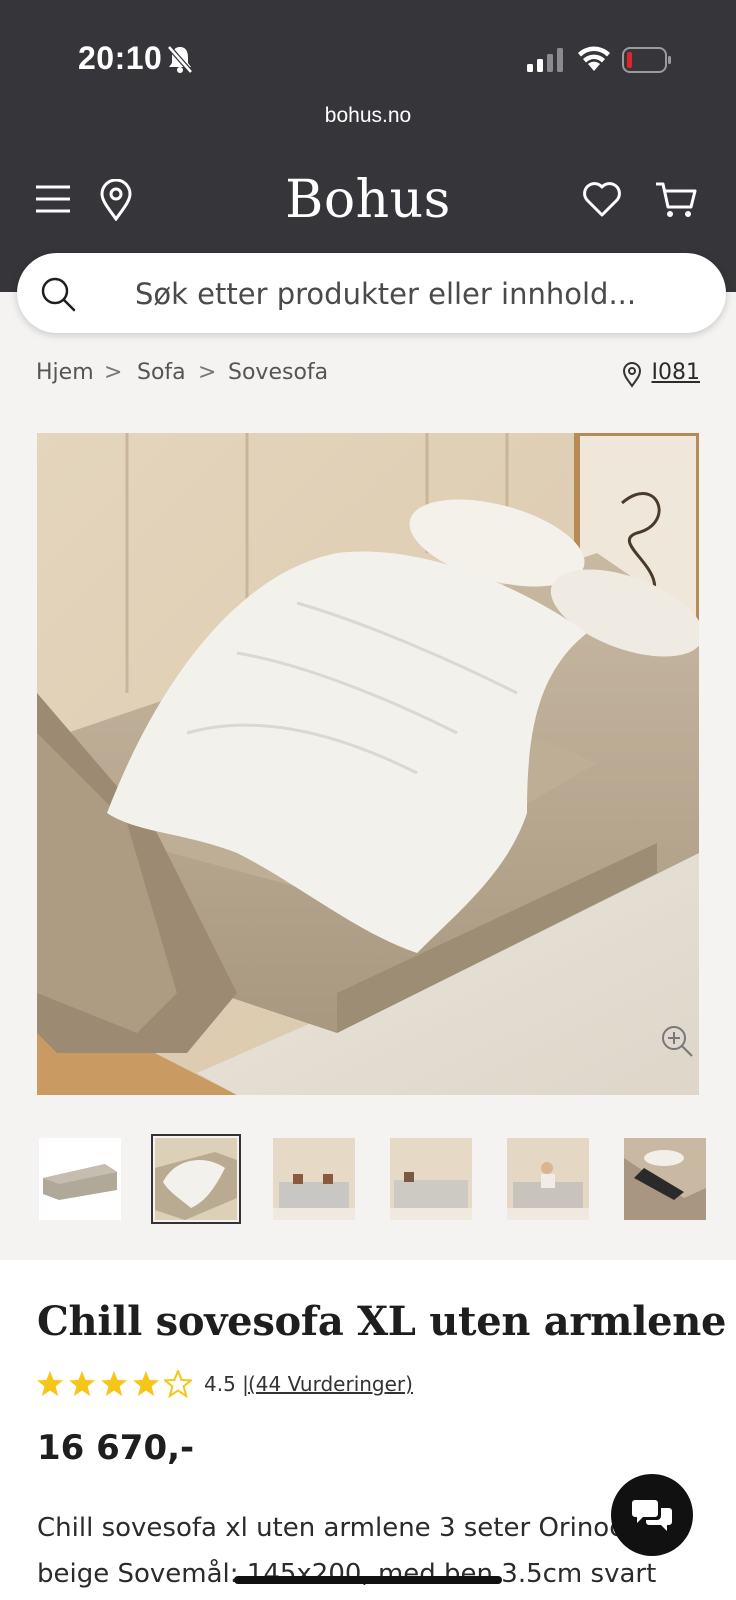 The width and height of the screenshot is (736, 1600). Describe the element at coordinates (278, 372) in the screenshot. I see `breadcrumb-sovesofa: Sovesofa` at that location.